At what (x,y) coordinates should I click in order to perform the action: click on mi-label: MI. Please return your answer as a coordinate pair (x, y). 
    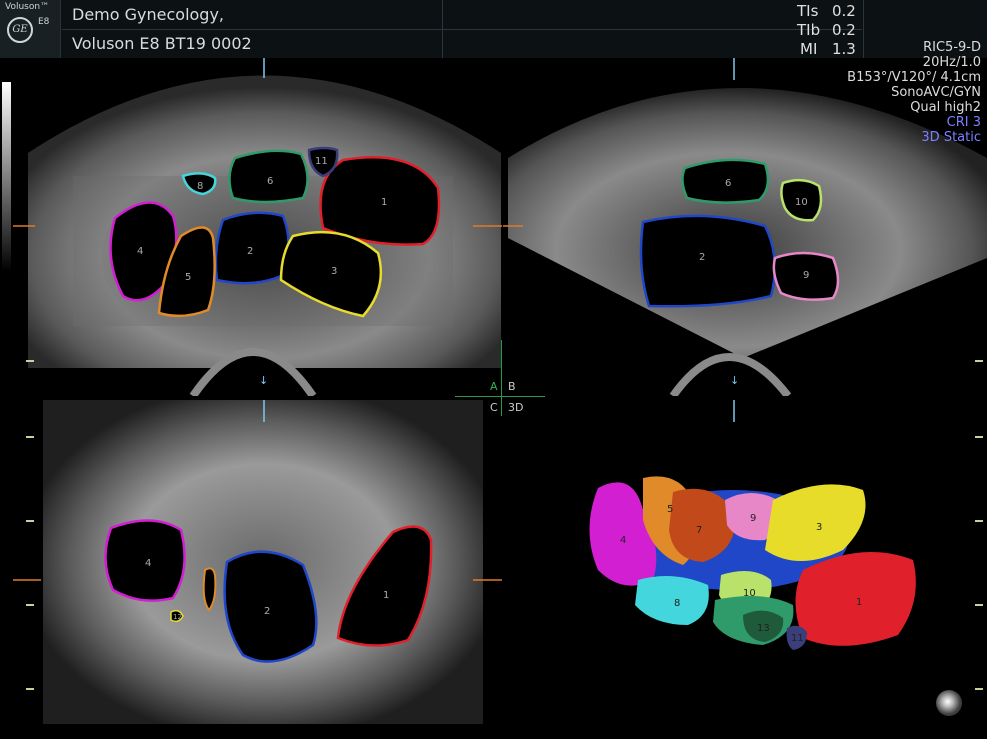
    Looking at the image, I should click on (809, 49).